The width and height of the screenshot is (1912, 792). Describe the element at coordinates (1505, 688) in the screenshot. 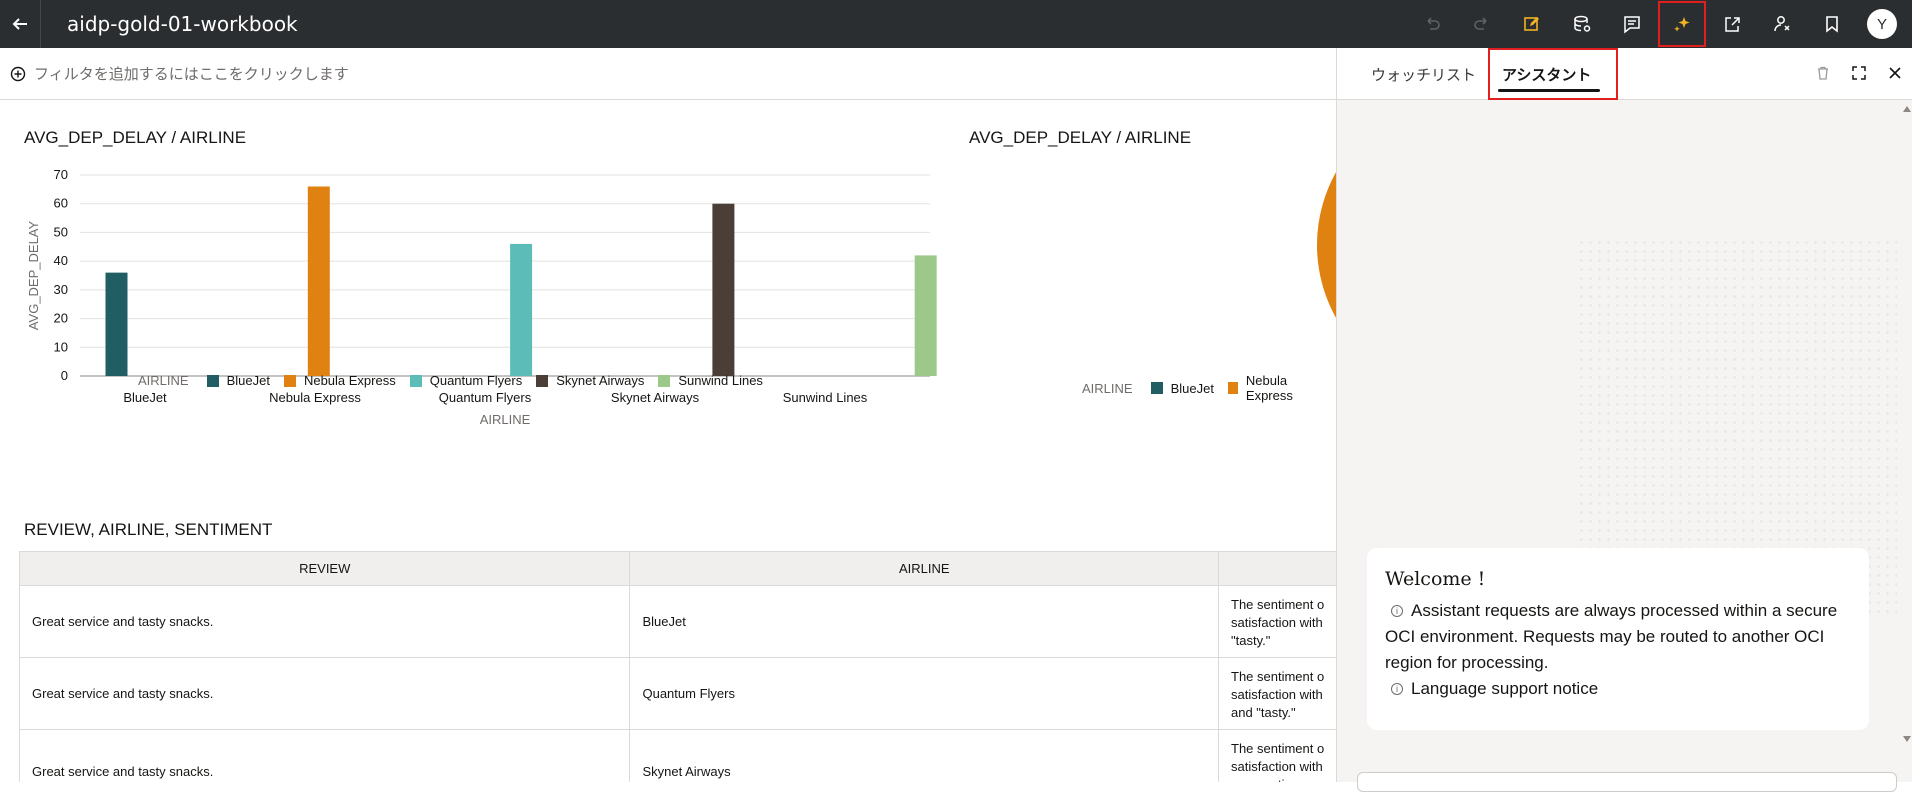

I see `language-notice-text: Language support notice` at that location.